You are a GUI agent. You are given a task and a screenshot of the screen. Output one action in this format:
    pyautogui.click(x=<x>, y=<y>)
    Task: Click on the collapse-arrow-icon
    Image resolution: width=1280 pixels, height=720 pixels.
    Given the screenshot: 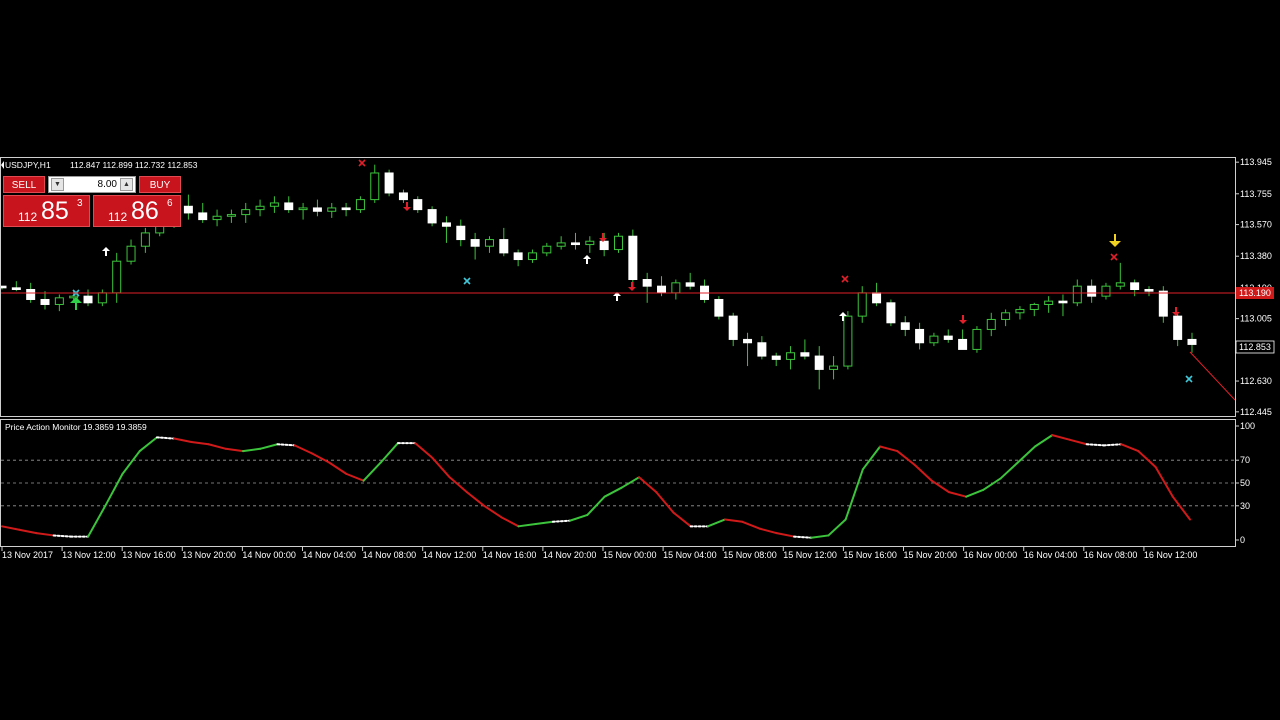 What is the action you would take?
    pyautogui.click(x=2, y=165)
    